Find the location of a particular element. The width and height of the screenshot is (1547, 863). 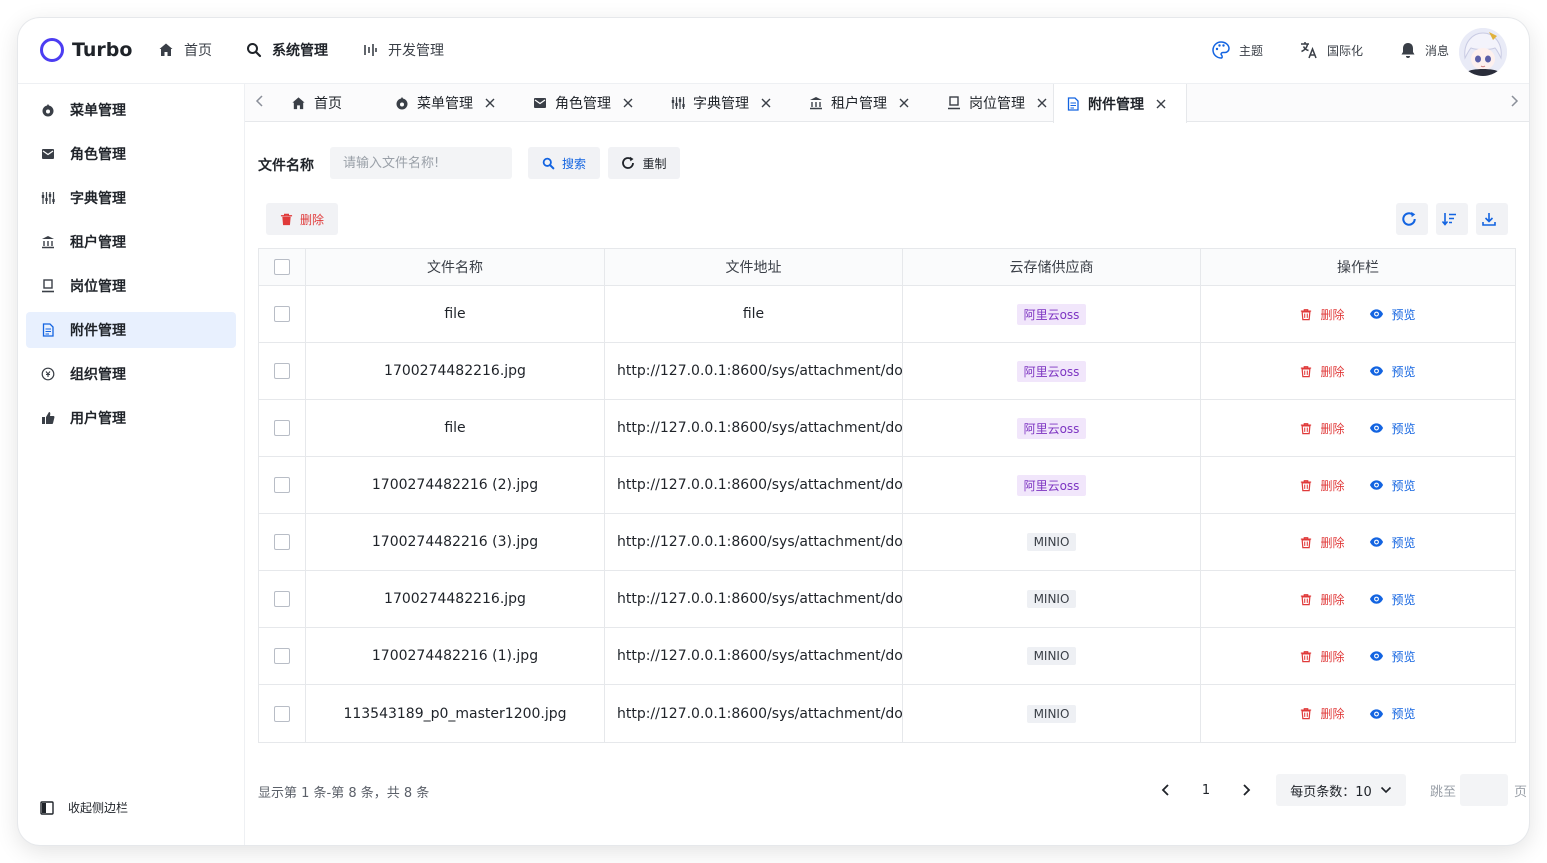

current-page: 1 is located at coordinates (1206, 790).